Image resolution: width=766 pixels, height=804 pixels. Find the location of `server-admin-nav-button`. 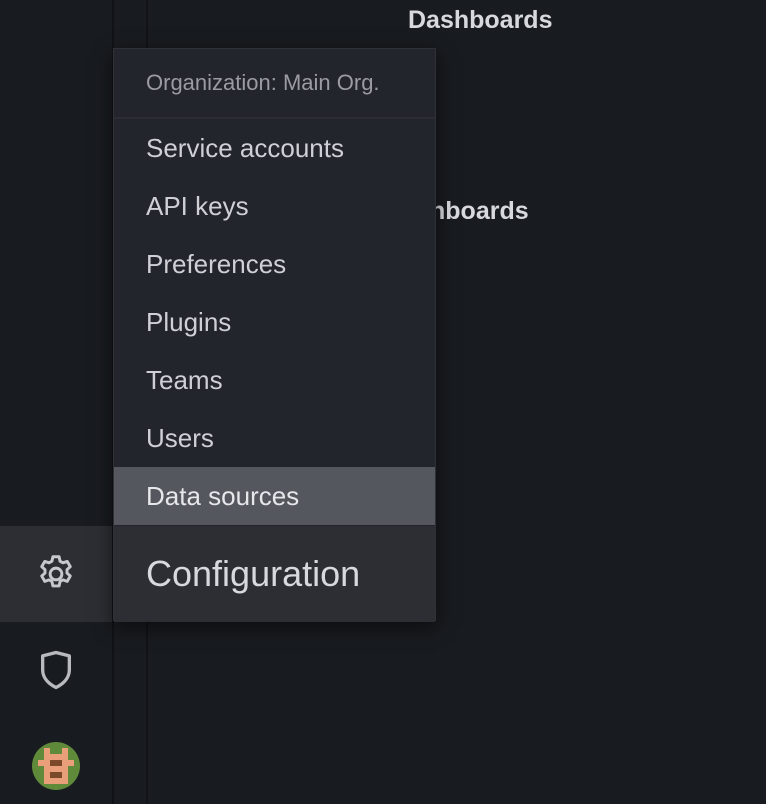

server-admin-nav-button is located at coordinates (56, 670).